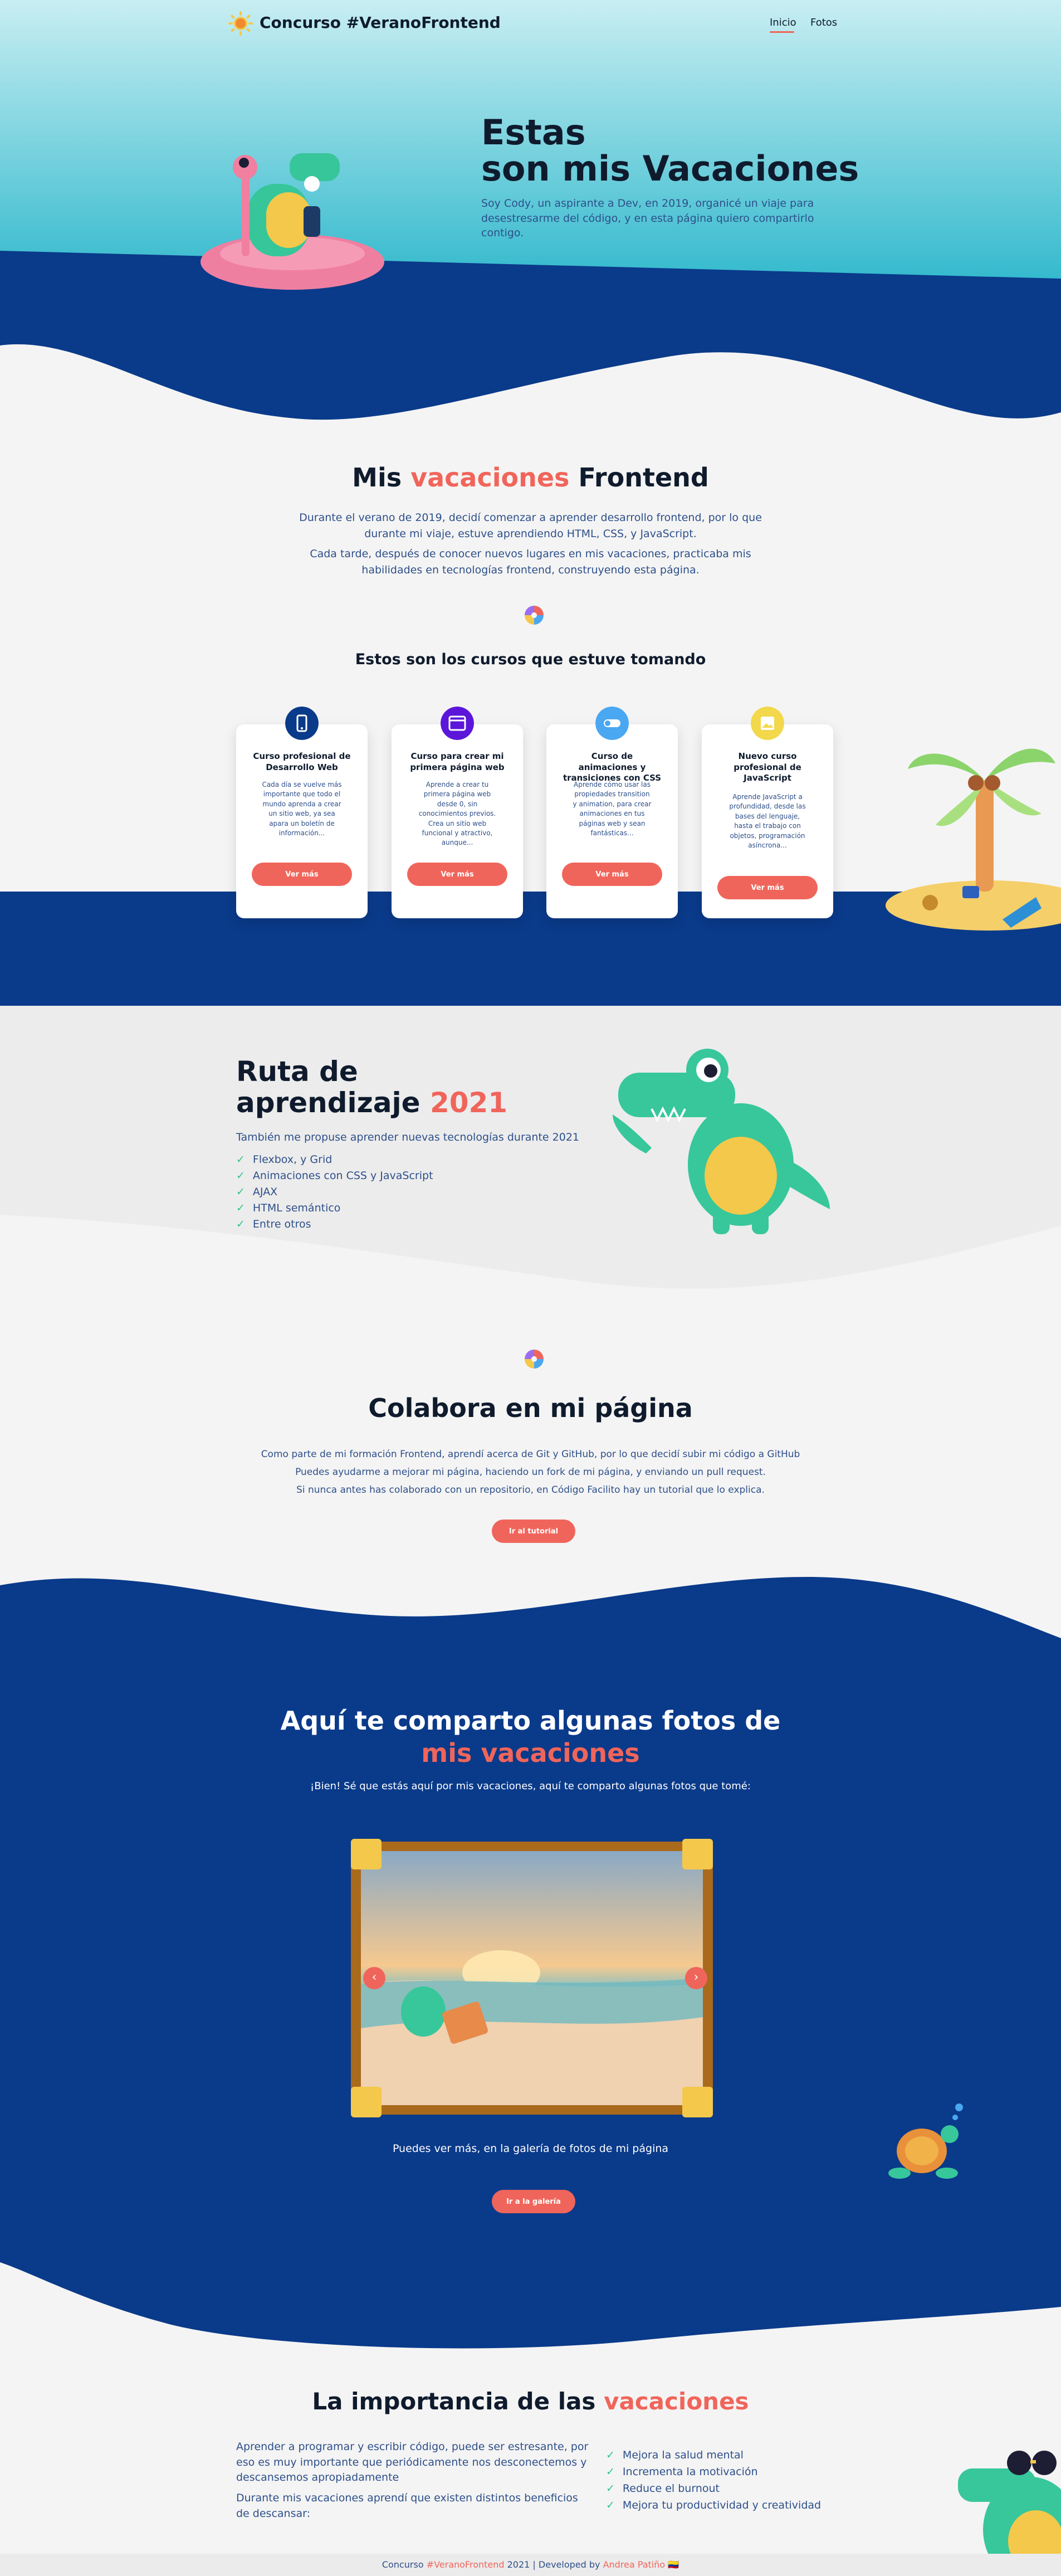  I want to click on ruta-year: 2021, so click(468, 1103).